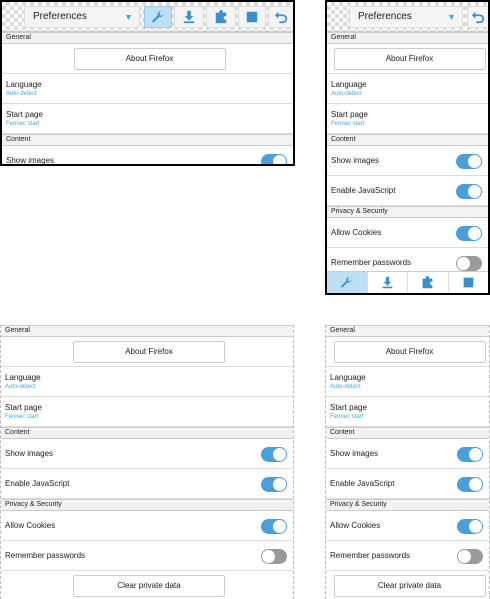 Image resolution: width=490 pixels, height=599 pixels. I want to click on puzzle-icon, so click(427, 282).